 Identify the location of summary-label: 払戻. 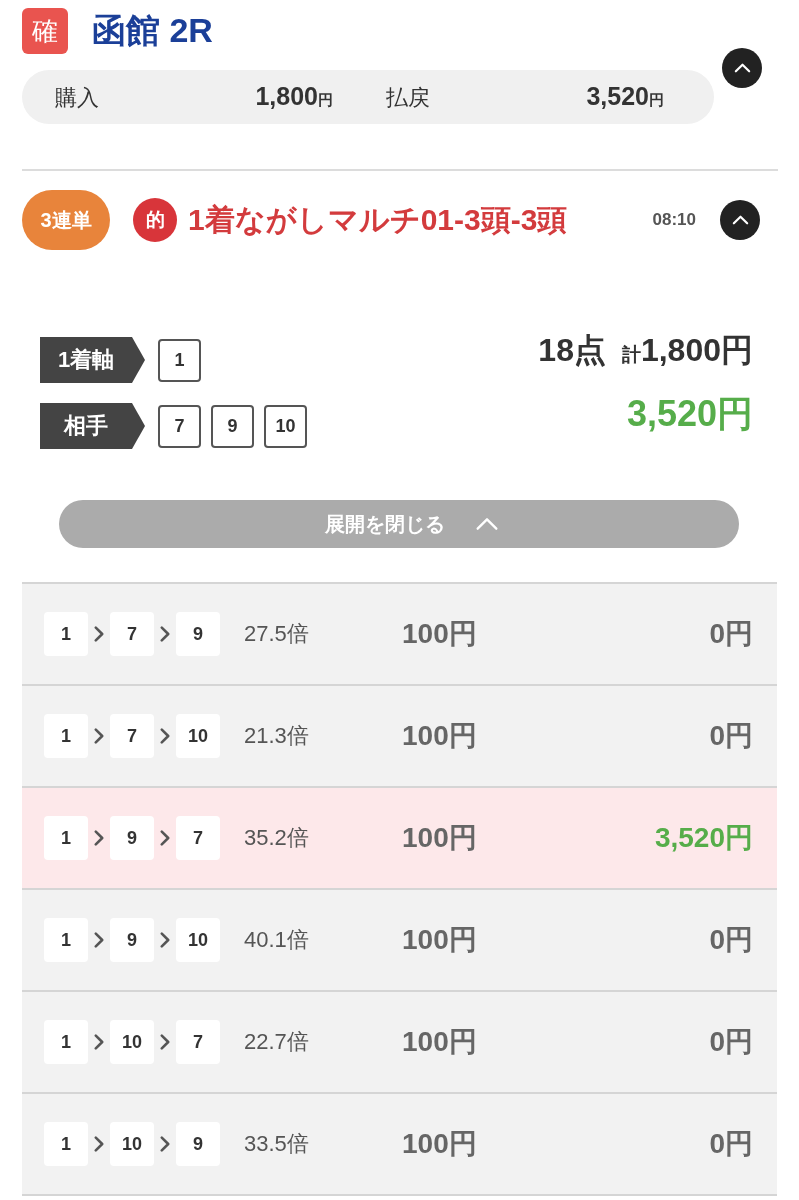
(408, 97).